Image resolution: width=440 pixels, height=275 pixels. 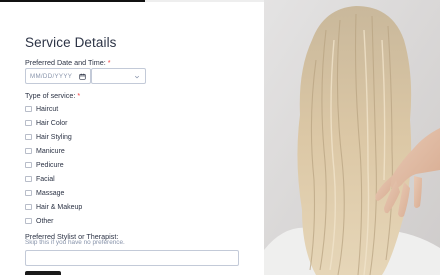 I want to click on service-option-other: Other, so click(x=39, y=221).